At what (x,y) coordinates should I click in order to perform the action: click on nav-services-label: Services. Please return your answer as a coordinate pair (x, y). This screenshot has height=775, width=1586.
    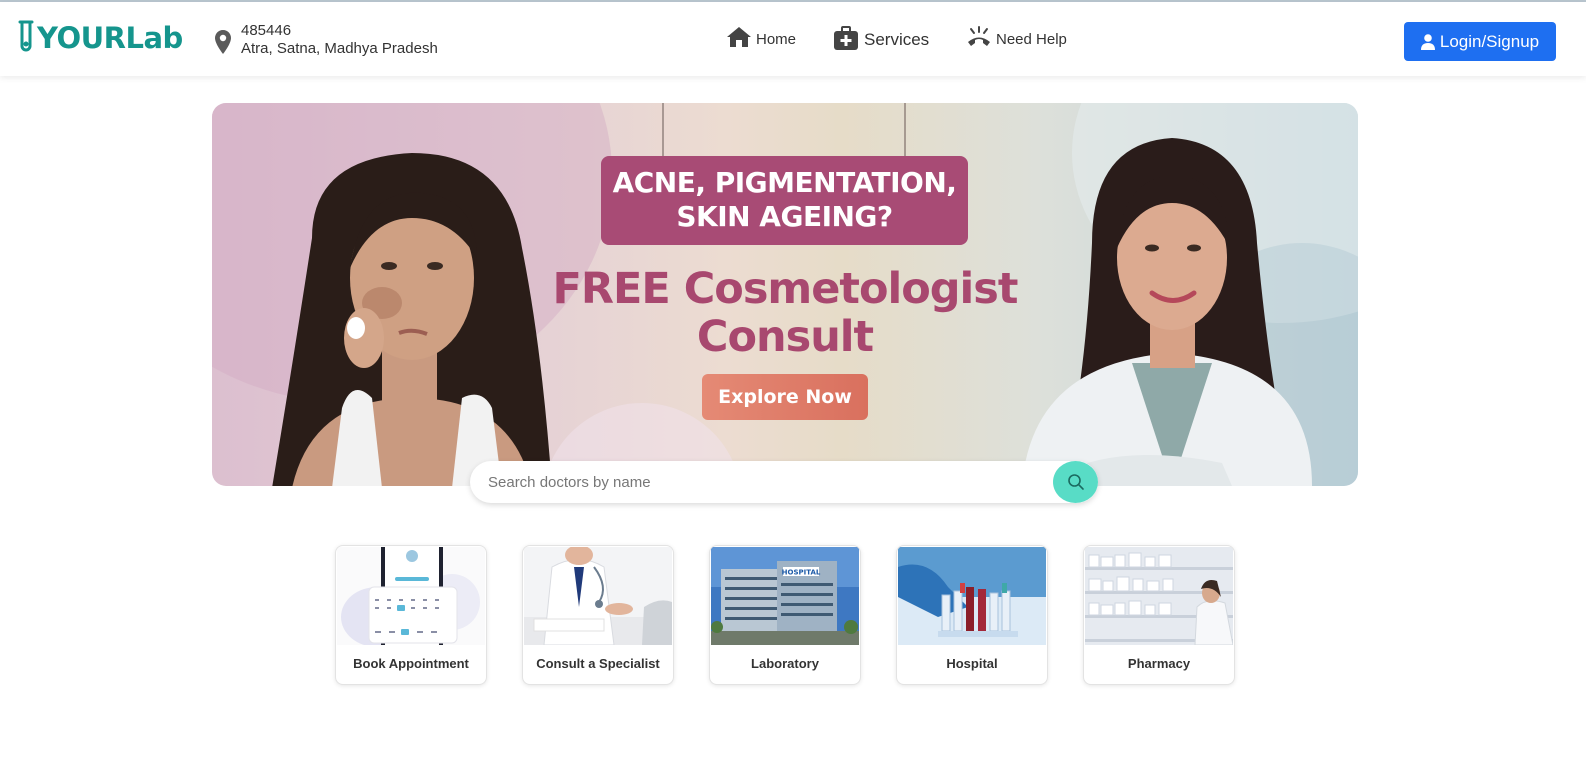
    Looking at the image, I should click on (897, 39).